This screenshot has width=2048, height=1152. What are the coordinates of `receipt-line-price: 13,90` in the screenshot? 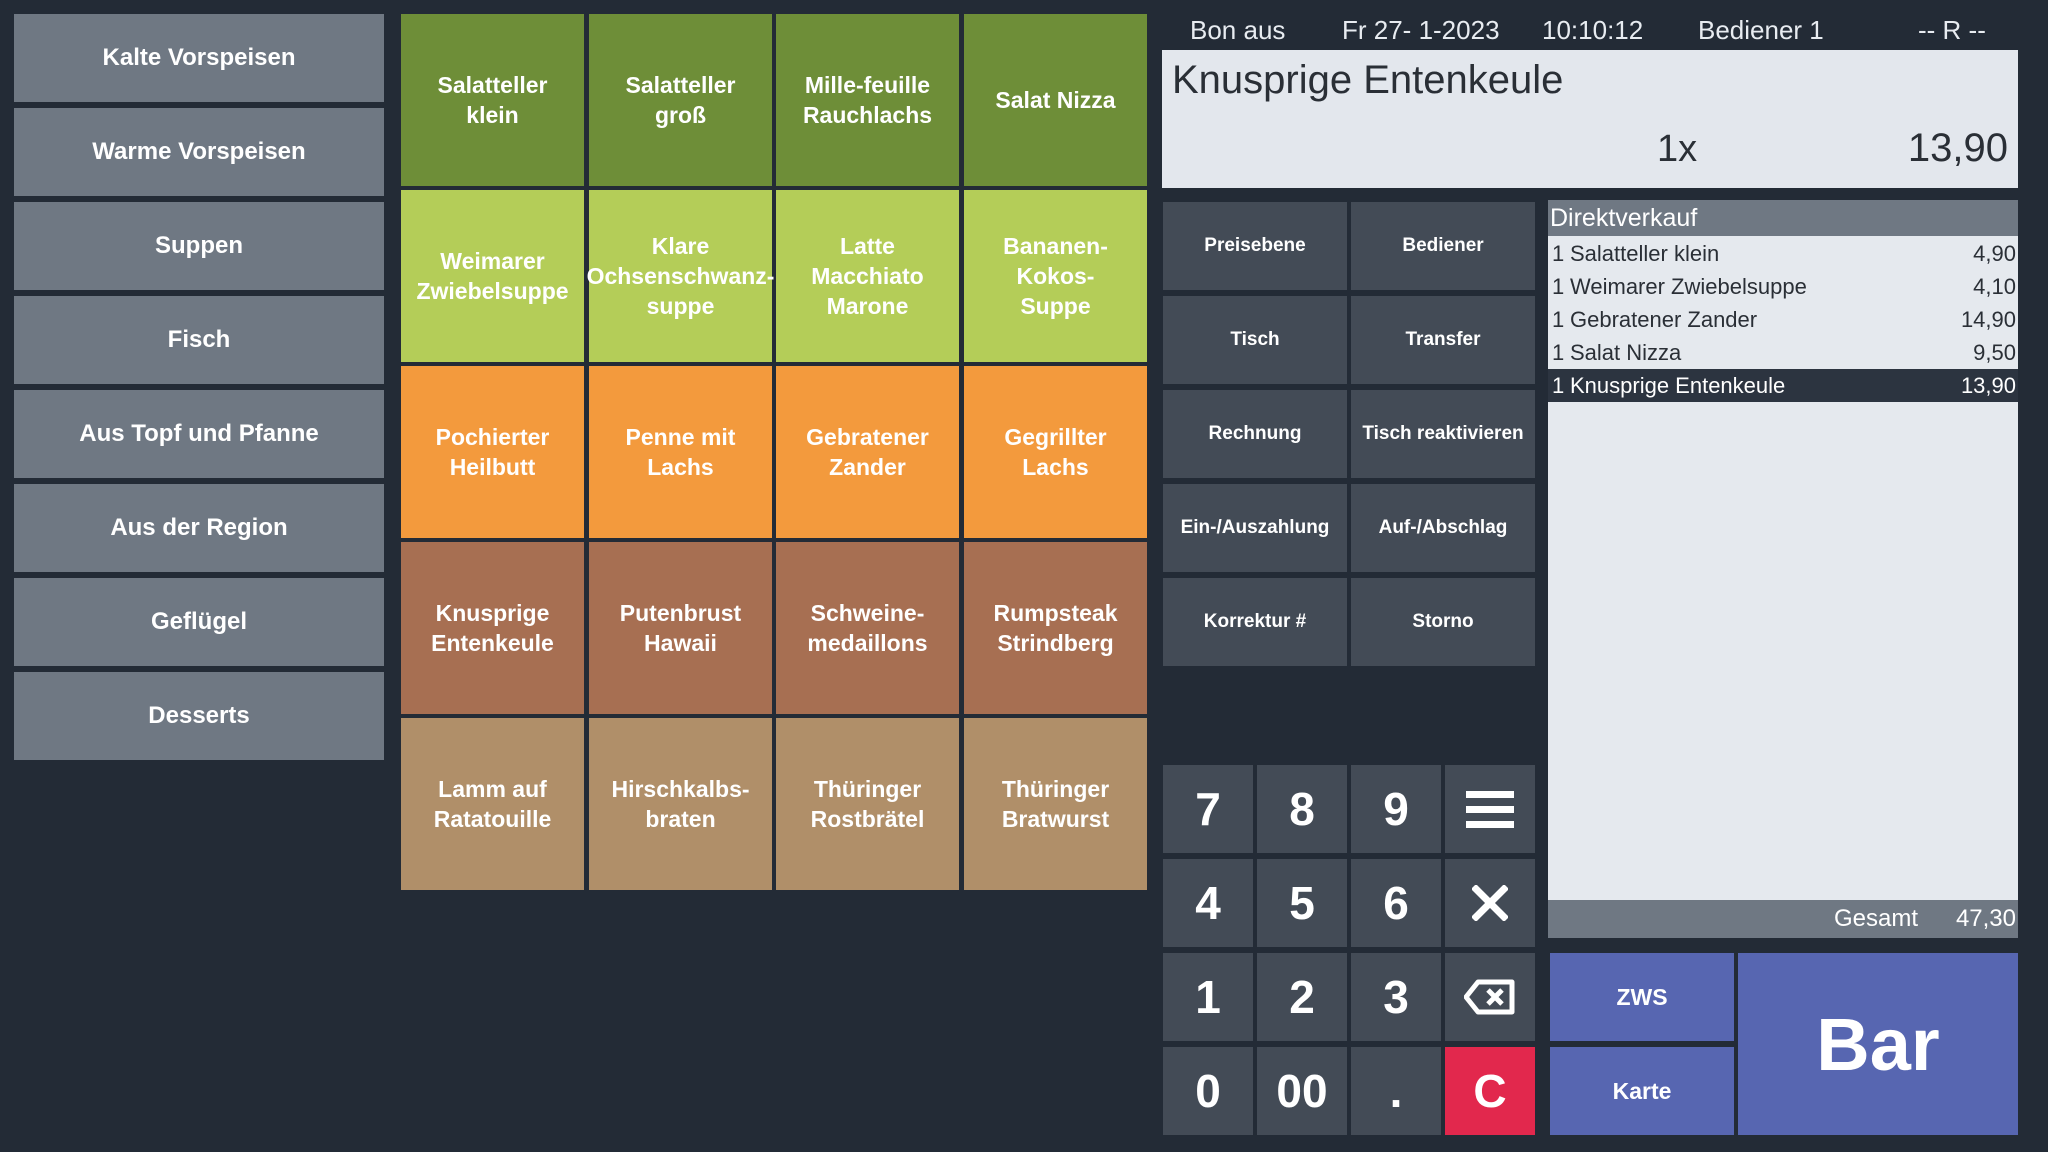 It's located at (1988, 385).